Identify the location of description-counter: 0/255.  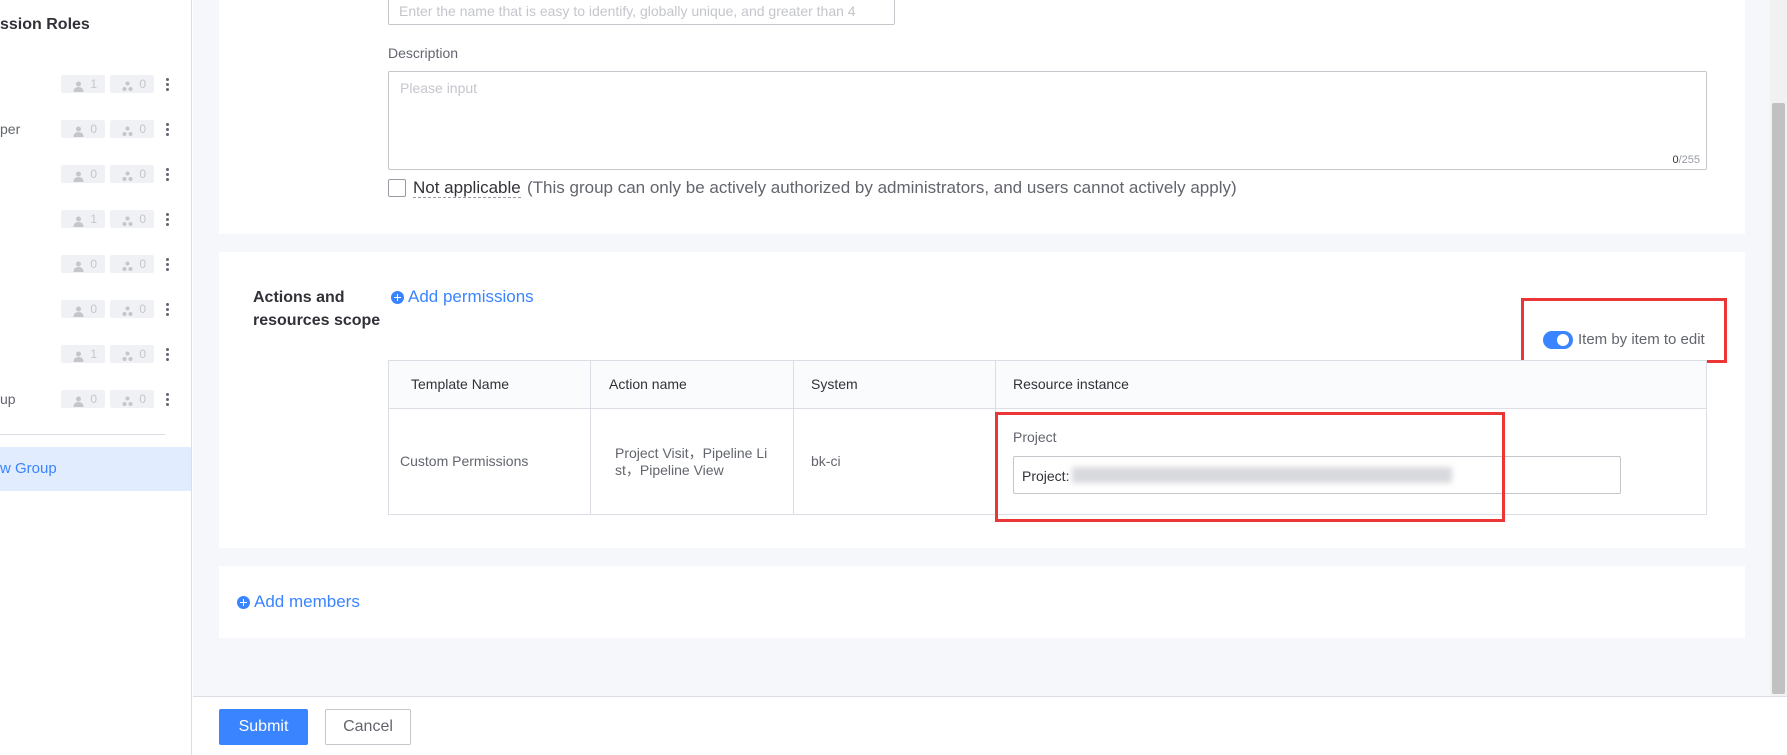
(1686, 160).